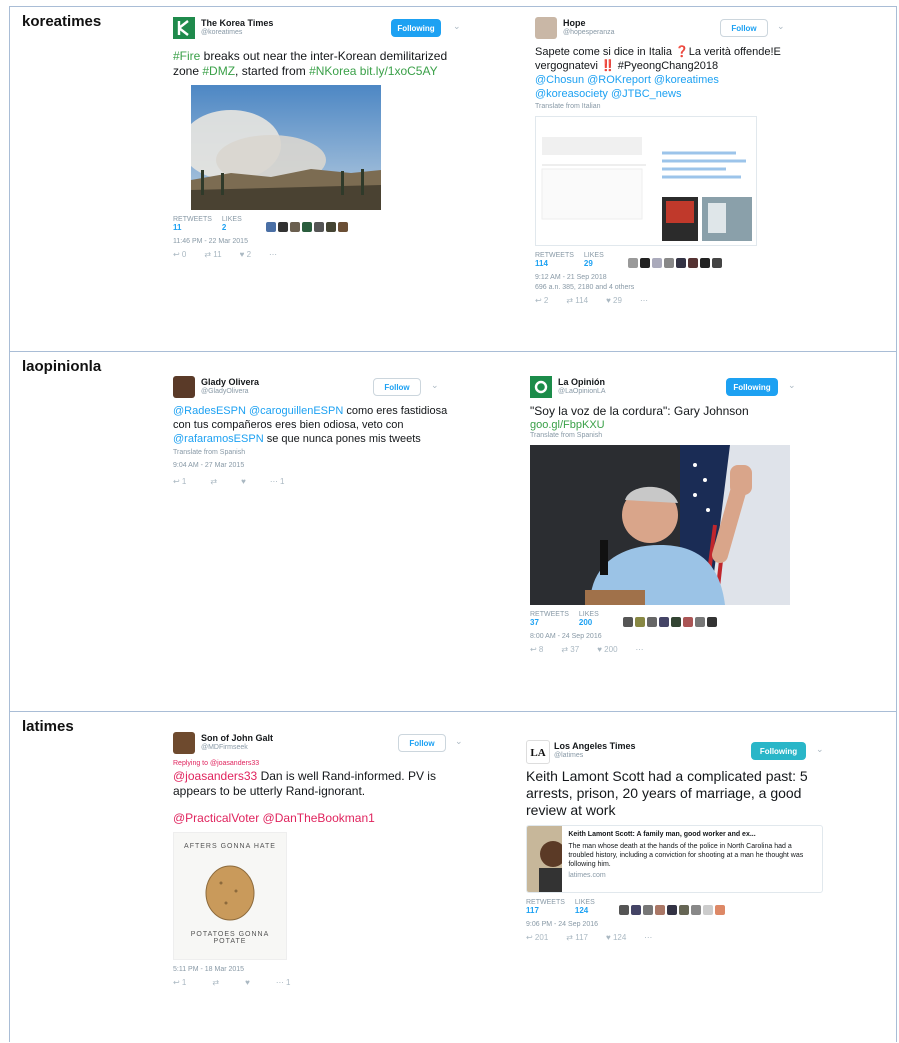  What do you see at coordinates (179, 254) in the screenshot?
I see `reply-icon: ↩ 0` at bounding box center [179, 254].